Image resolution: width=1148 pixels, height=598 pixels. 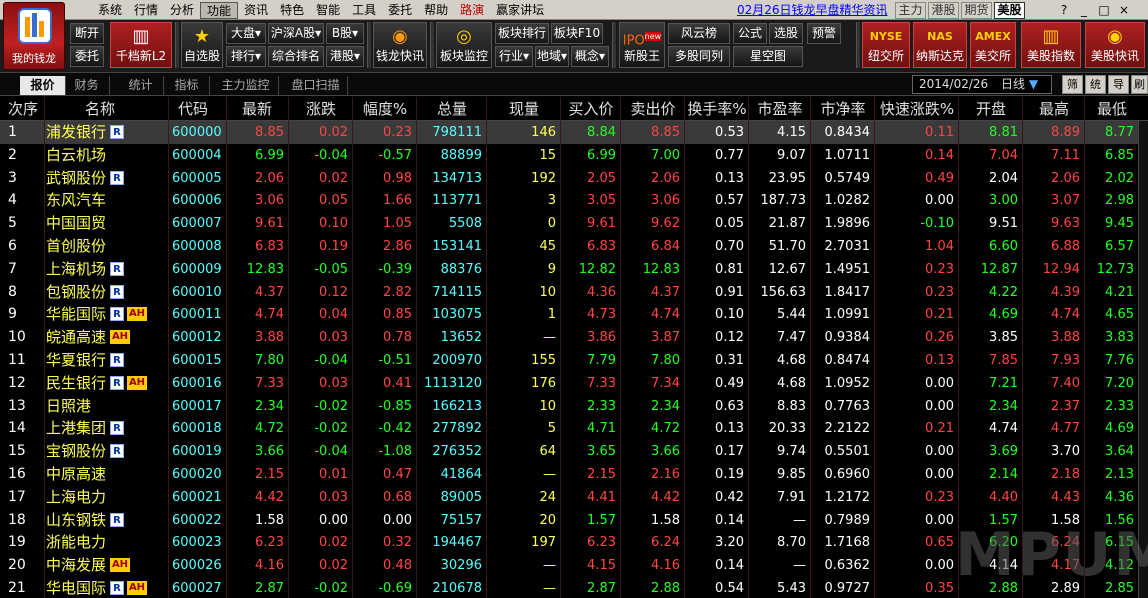 What do you see at coordinates (717, 109) in the screenshot?
I see `column-header: 换手率%` at bounding box center [717, 109].